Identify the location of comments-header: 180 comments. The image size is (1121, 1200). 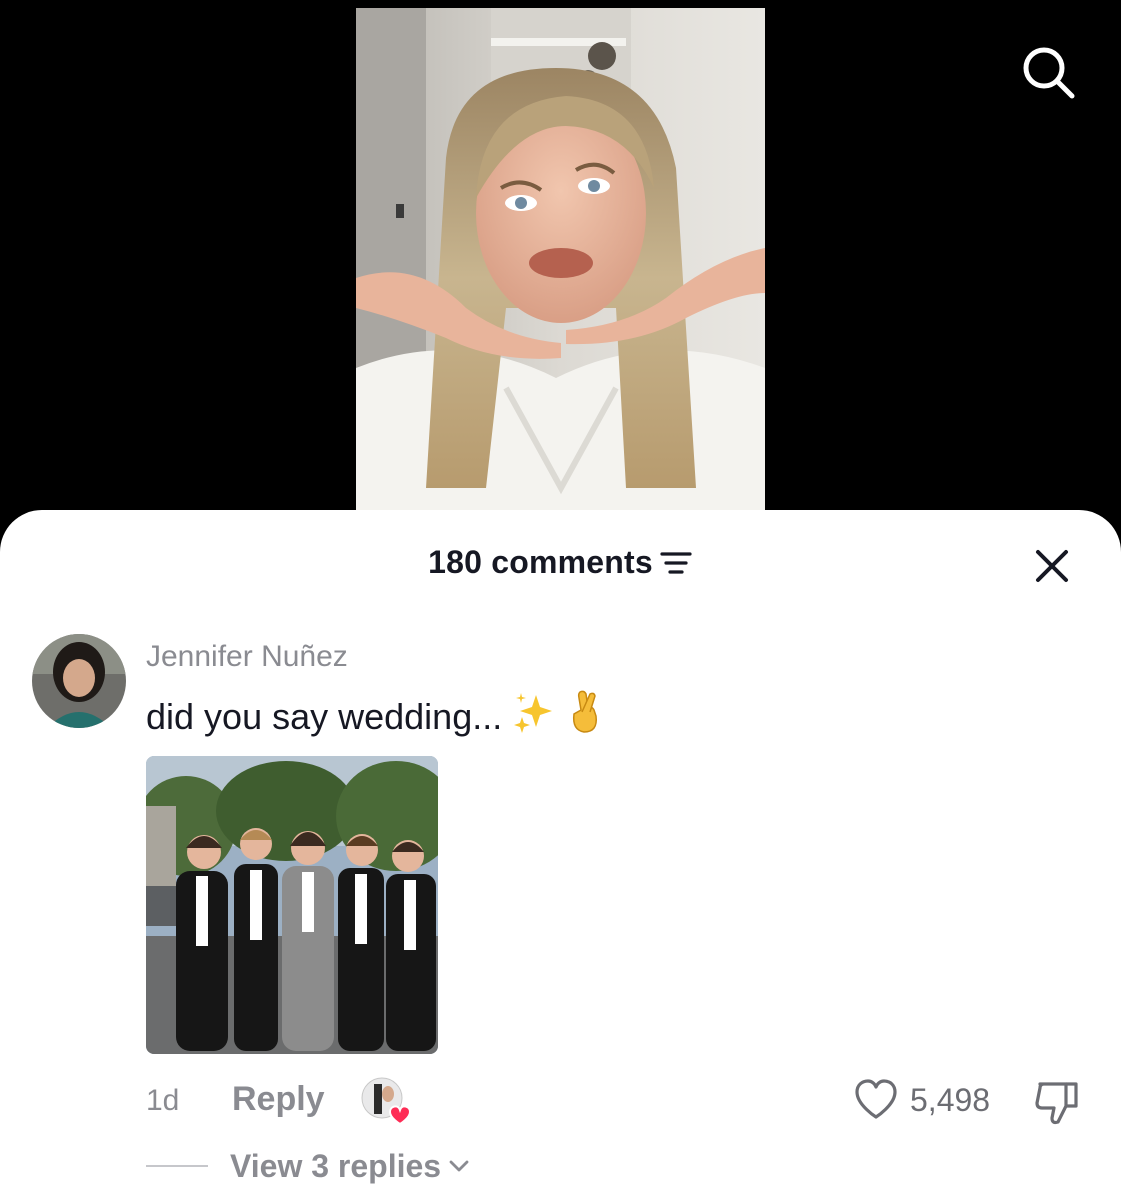
(560, 566).